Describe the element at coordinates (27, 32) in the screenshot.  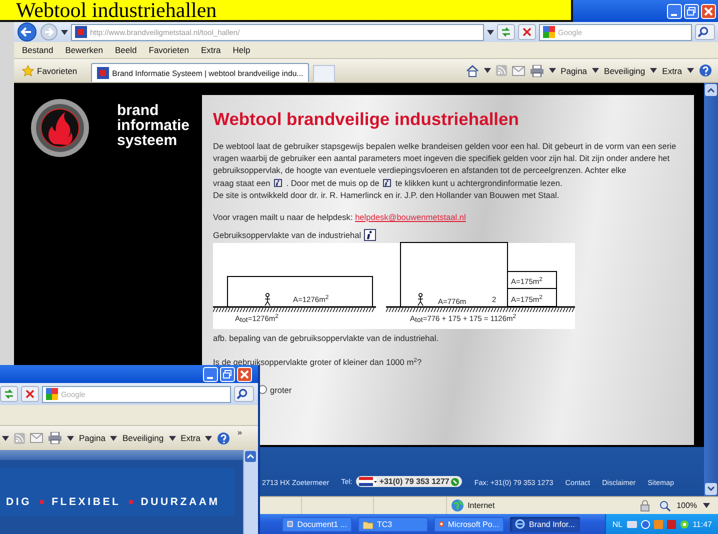
I see `back-button` at that location.